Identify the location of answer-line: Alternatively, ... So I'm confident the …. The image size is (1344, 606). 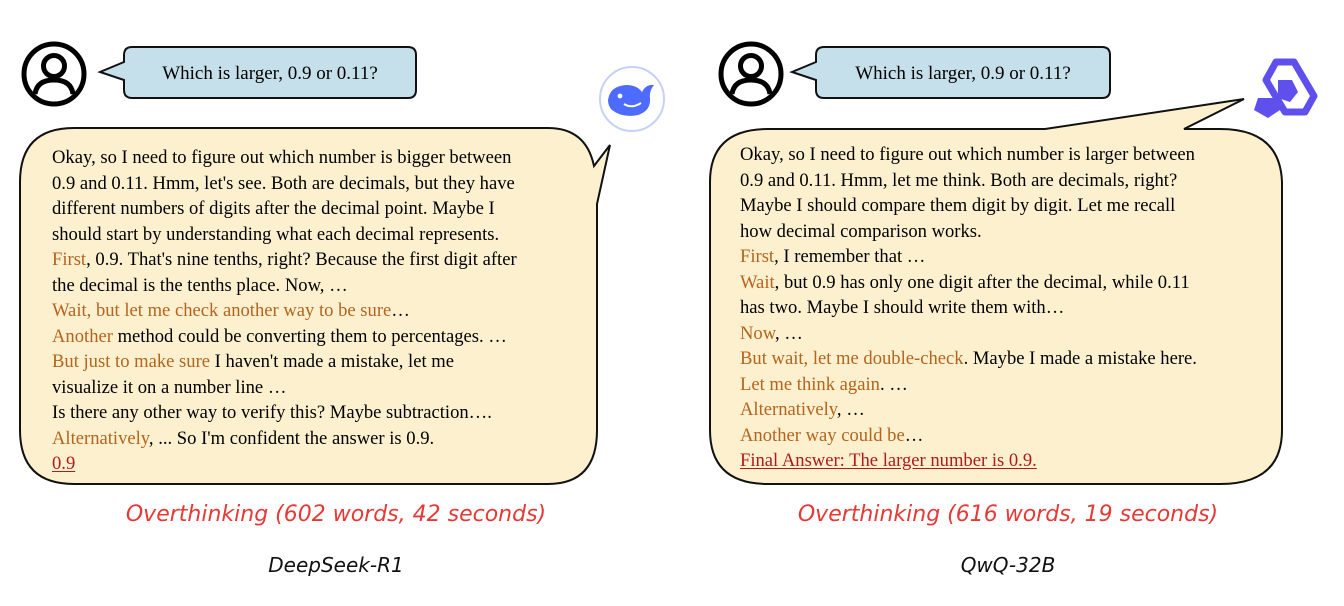
(284, 439).